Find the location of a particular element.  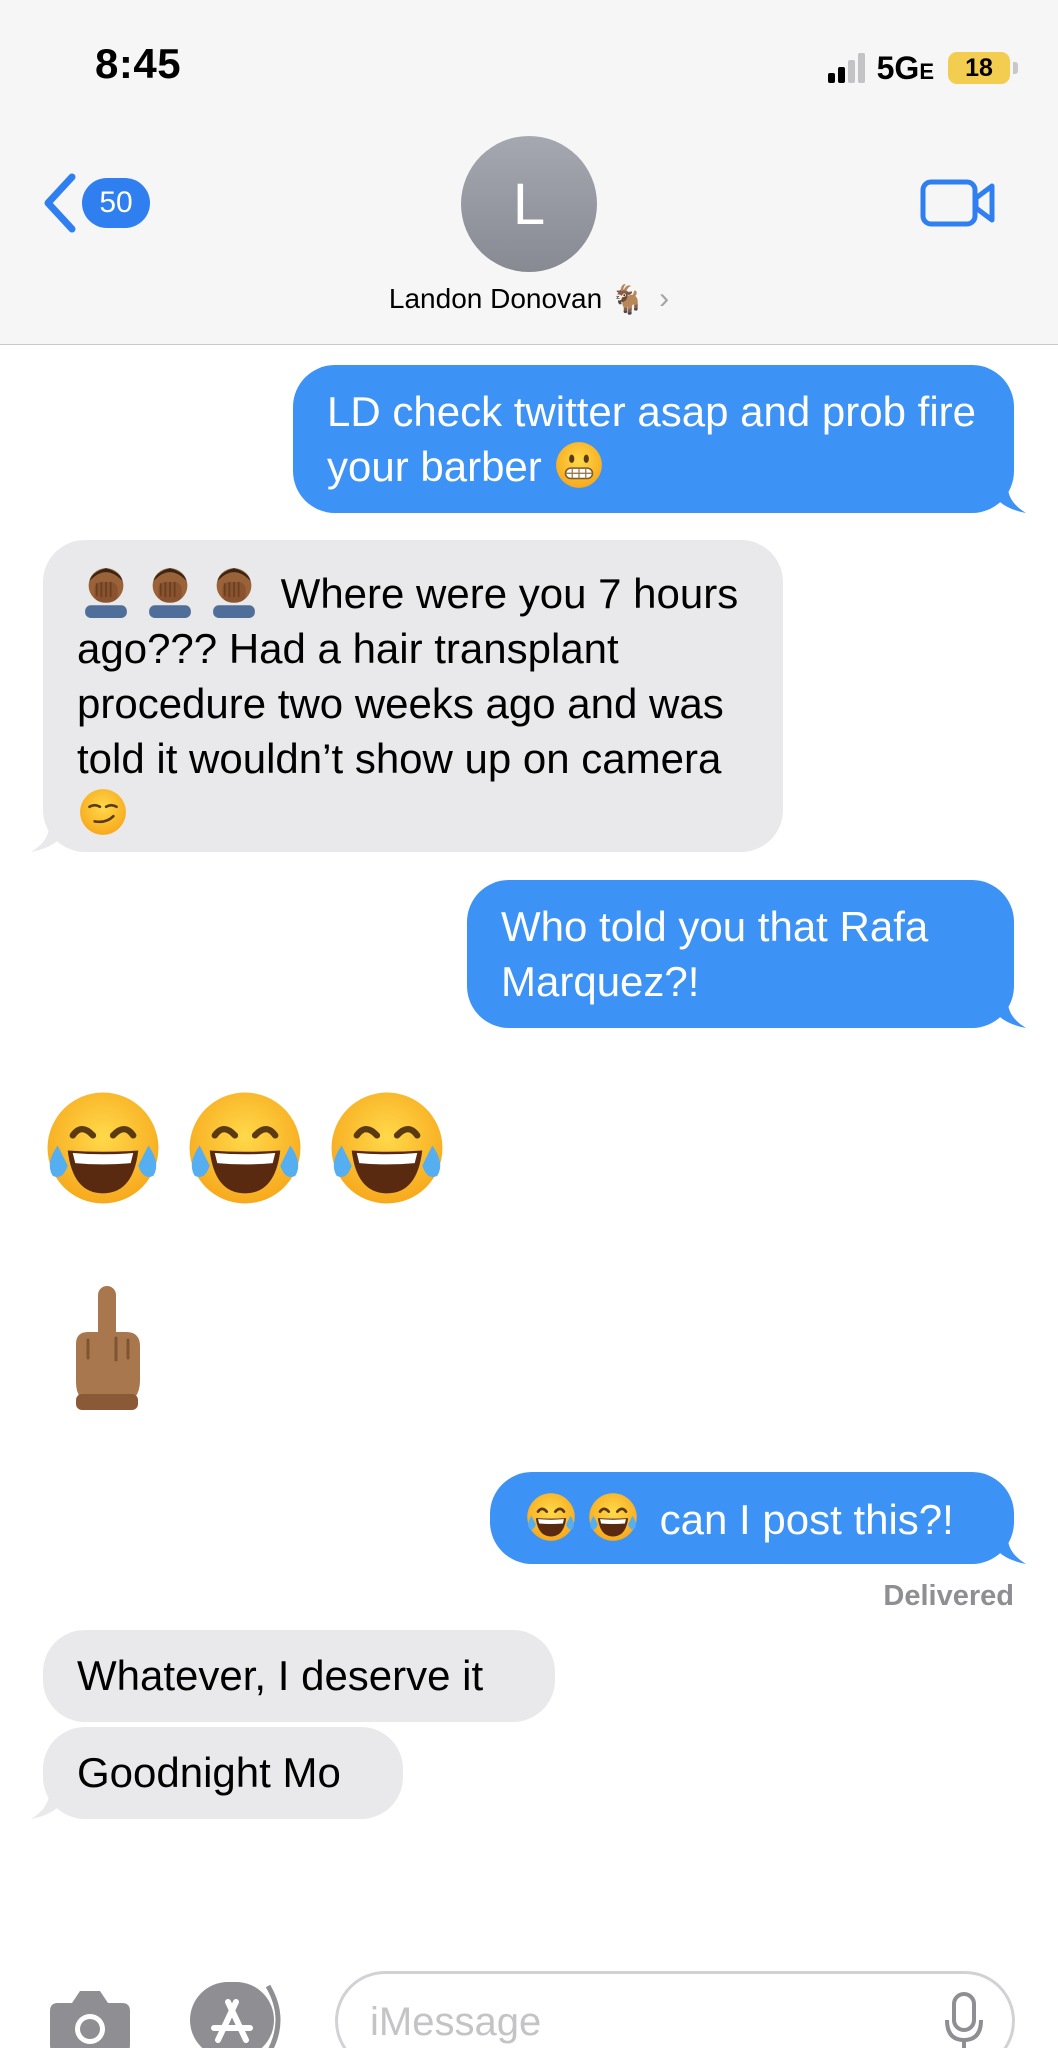

contact-name-button: Landon Donovan 🐐 › is located at coordinates (529, 299).